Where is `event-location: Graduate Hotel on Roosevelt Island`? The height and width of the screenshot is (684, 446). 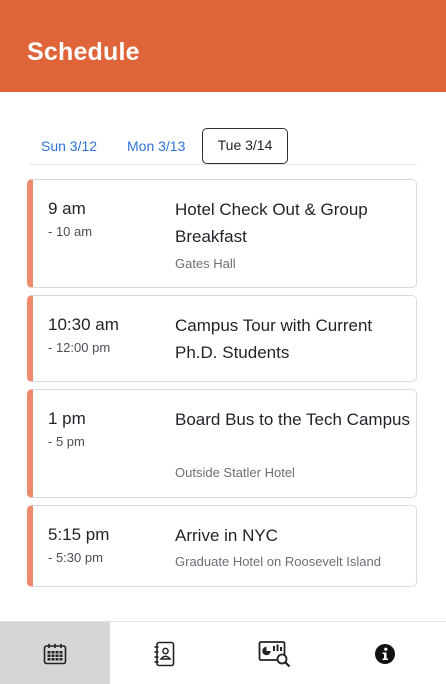 event-location: Graduate Hotel on Roosevelt Island is located at coordinates (278, 561).